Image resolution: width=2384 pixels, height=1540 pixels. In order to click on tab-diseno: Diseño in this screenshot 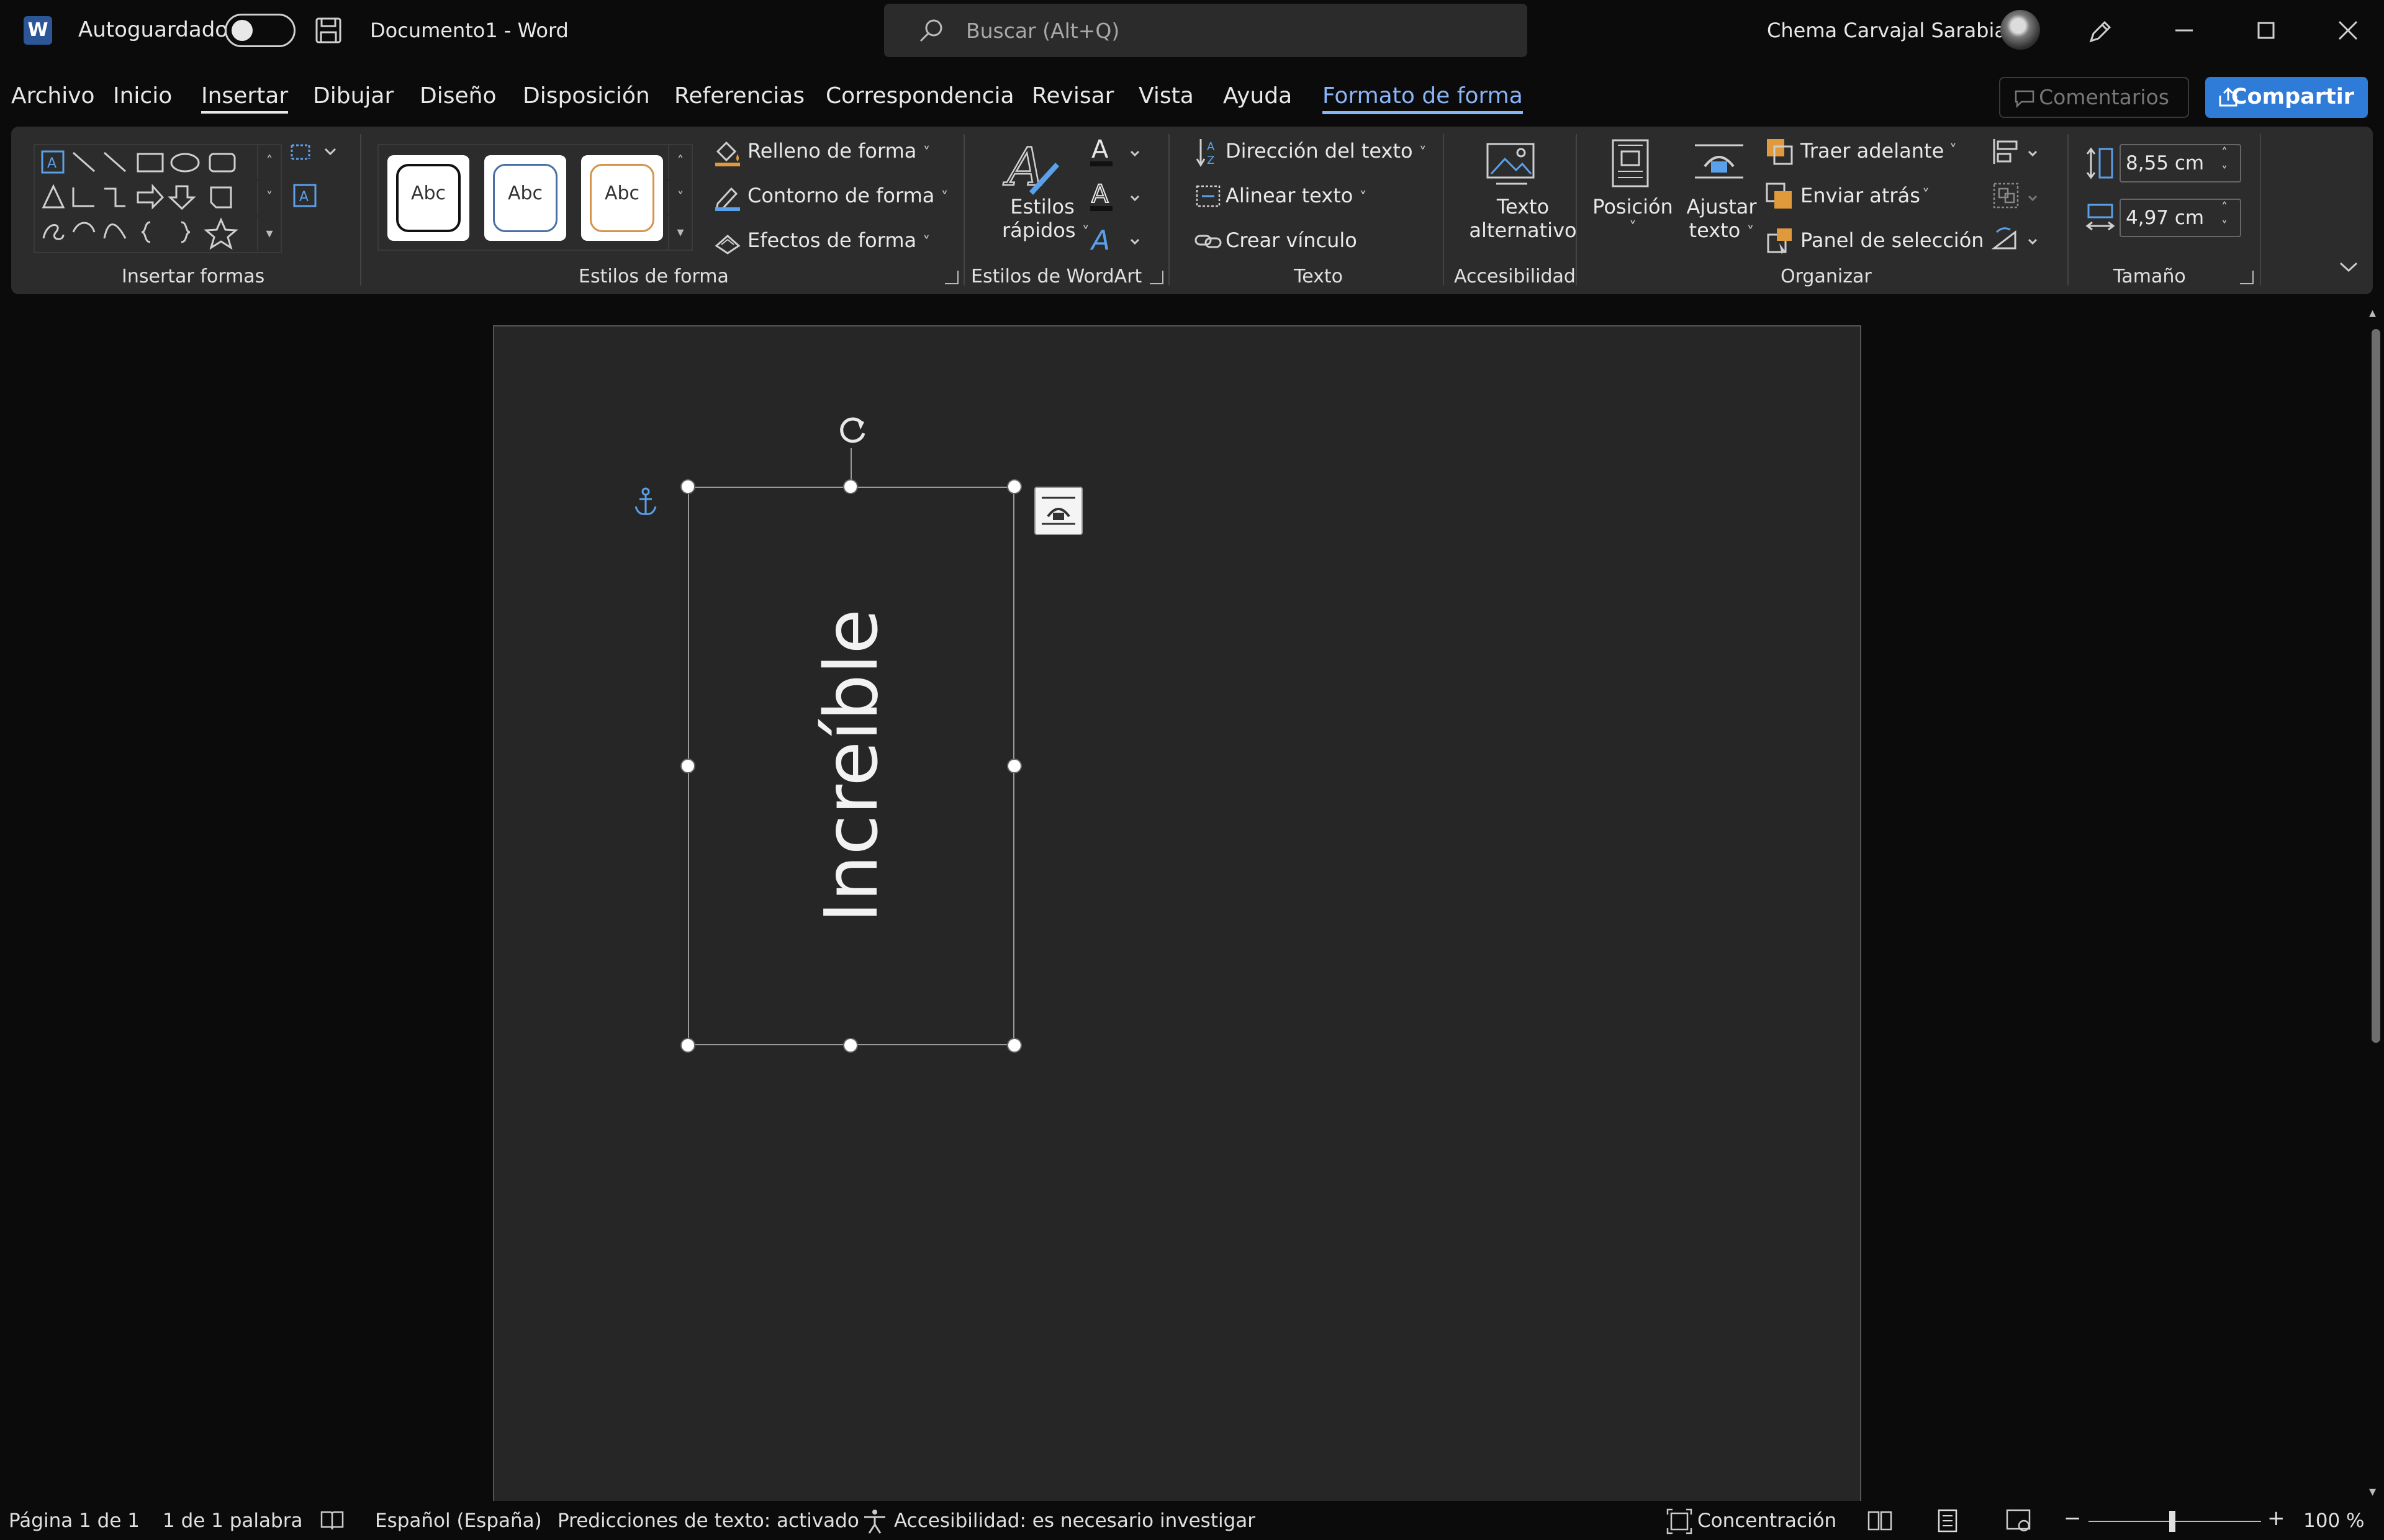, I will do `click(458, 96)`.